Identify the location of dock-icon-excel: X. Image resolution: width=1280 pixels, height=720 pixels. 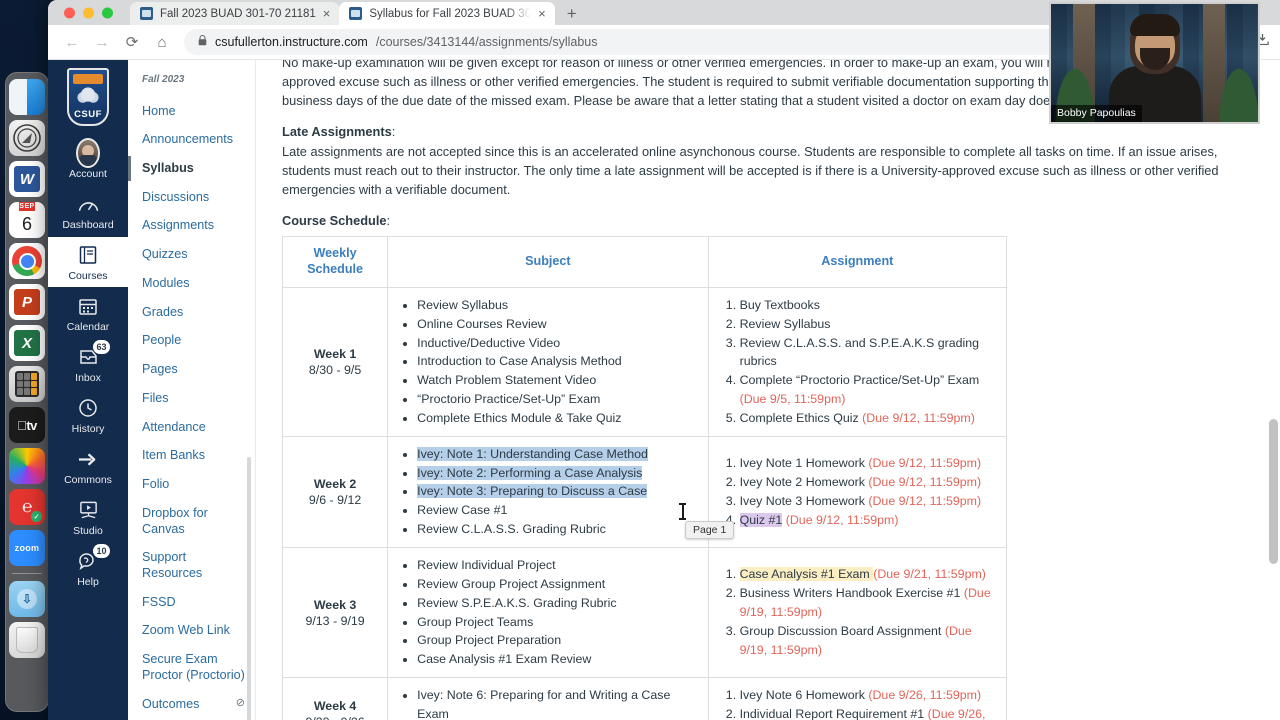
(27, 343).